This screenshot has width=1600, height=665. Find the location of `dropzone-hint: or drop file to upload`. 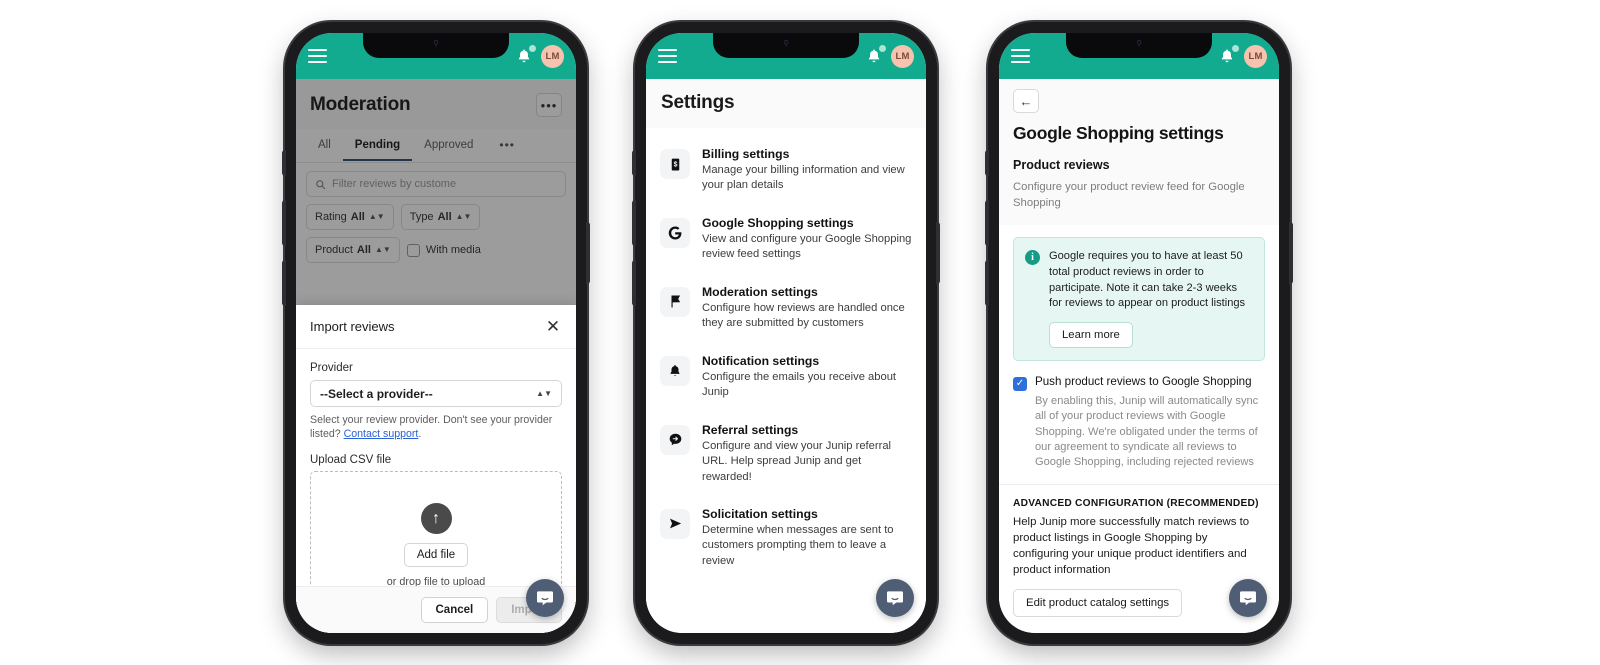

dropzone-hint: or drop file to upload is located at coordinates (436, 581).